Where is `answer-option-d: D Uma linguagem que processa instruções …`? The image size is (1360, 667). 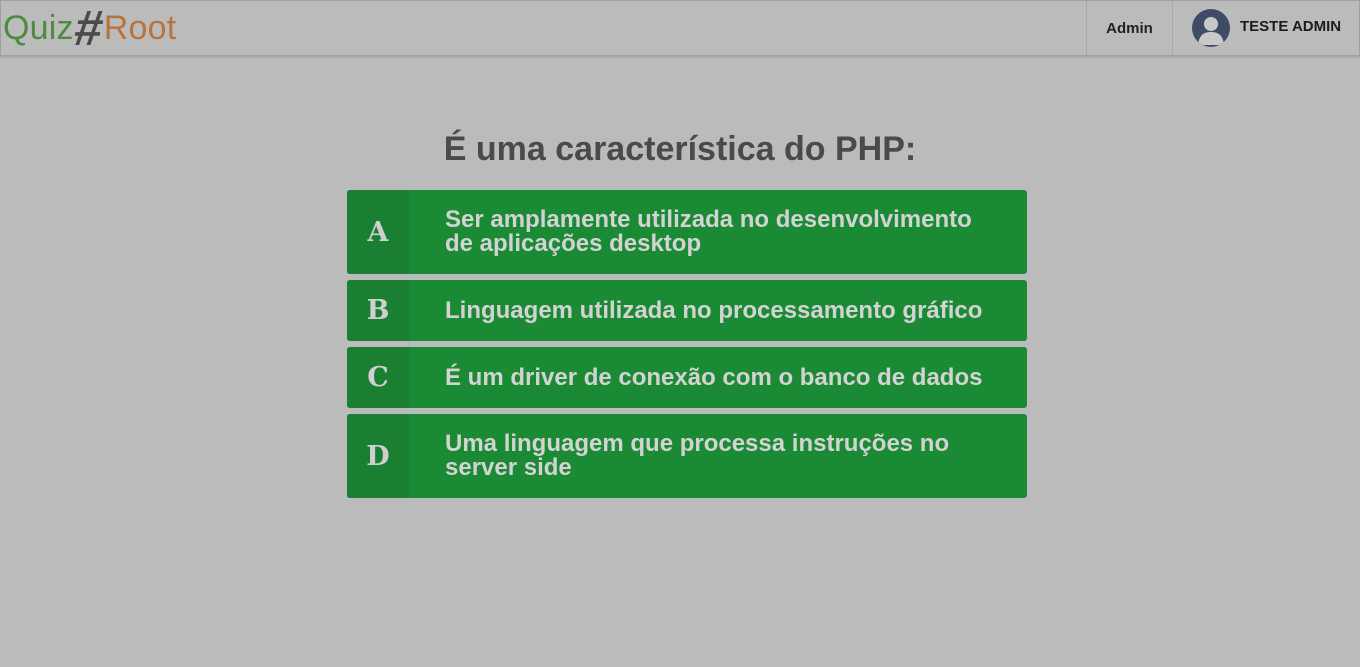 answer-option-d: D Uma linguagem que processa instruções … is located at coordinates (687, 456).